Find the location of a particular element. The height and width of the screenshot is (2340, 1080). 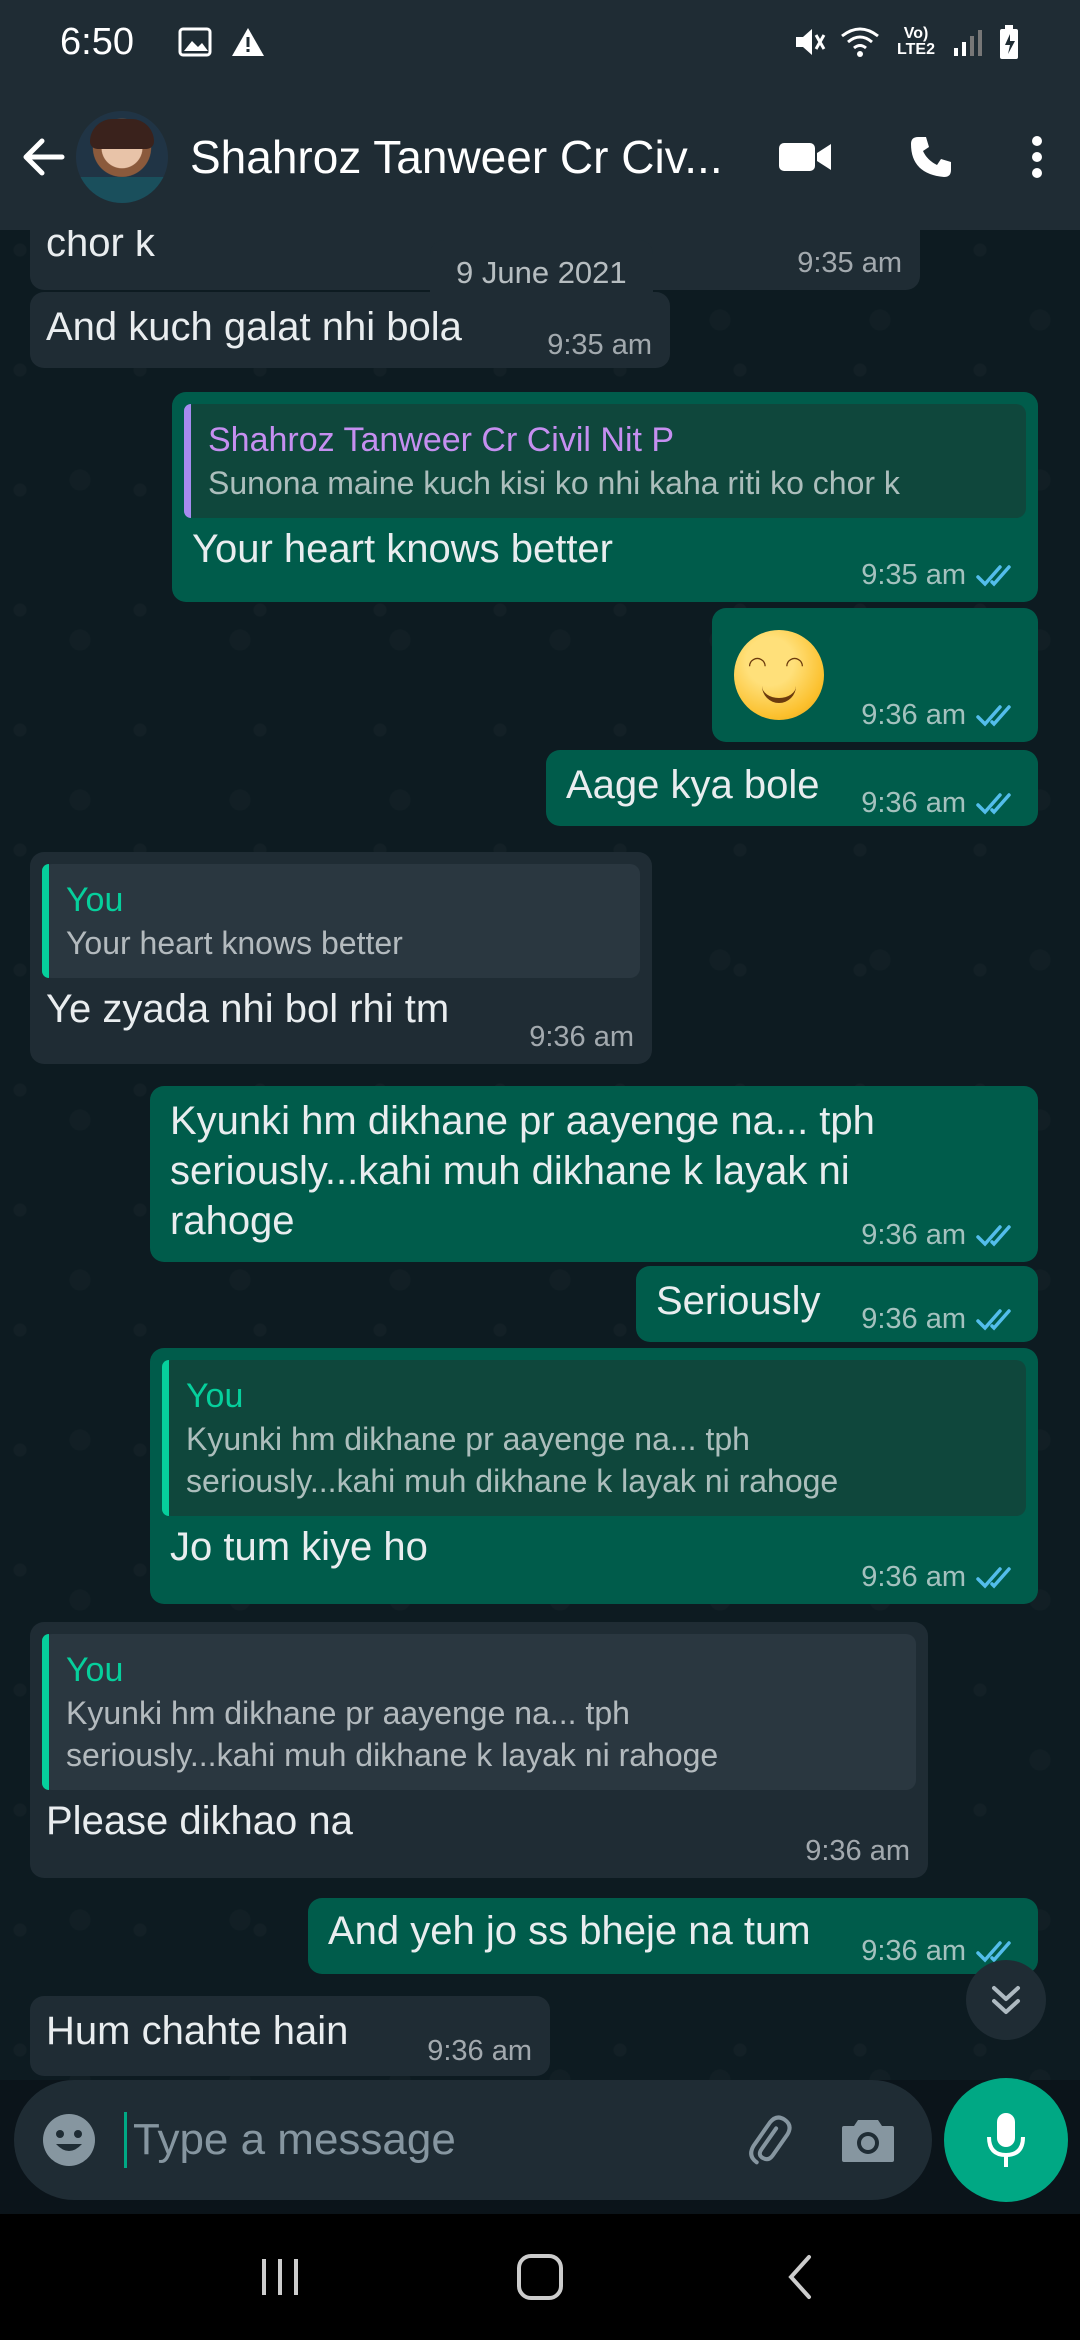

camera-button is located at coordinates (868, 2140).